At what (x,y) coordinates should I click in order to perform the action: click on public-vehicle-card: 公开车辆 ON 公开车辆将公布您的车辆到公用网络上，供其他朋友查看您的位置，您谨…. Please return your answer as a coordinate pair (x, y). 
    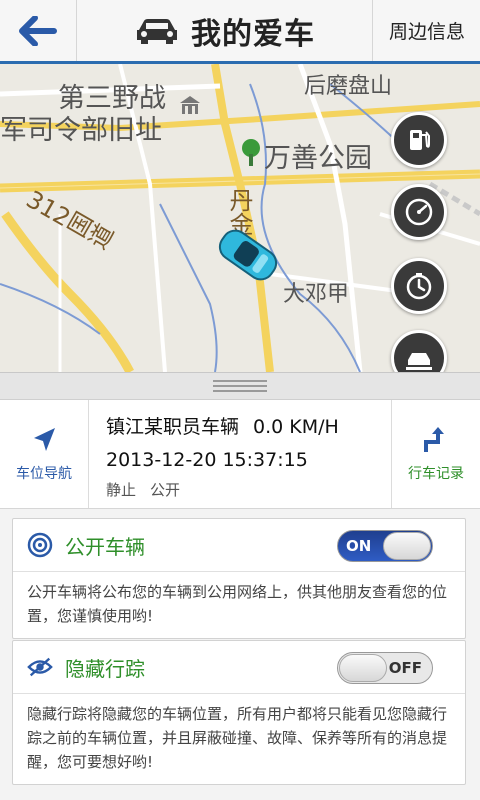
    Looking at the image, I should click on (239, 578).